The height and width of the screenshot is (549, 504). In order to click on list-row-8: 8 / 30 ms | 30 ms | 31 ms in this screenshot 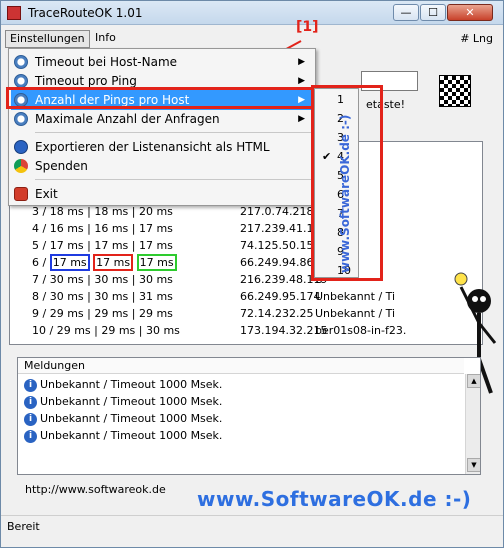, I will do `click(102, 296)`.